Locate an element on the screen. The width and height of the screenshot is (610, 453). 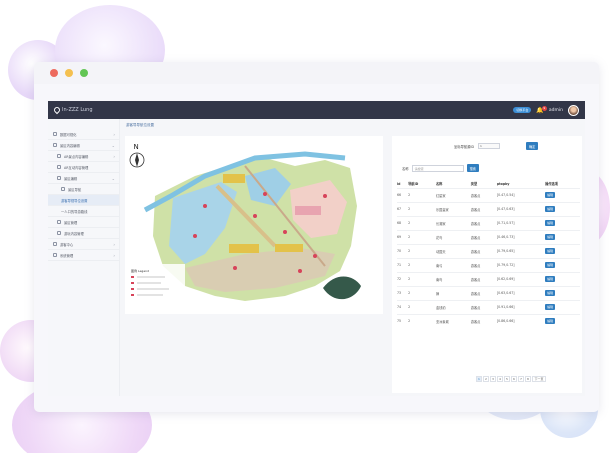
page-button: 4 is located at coordinates (500, 379).